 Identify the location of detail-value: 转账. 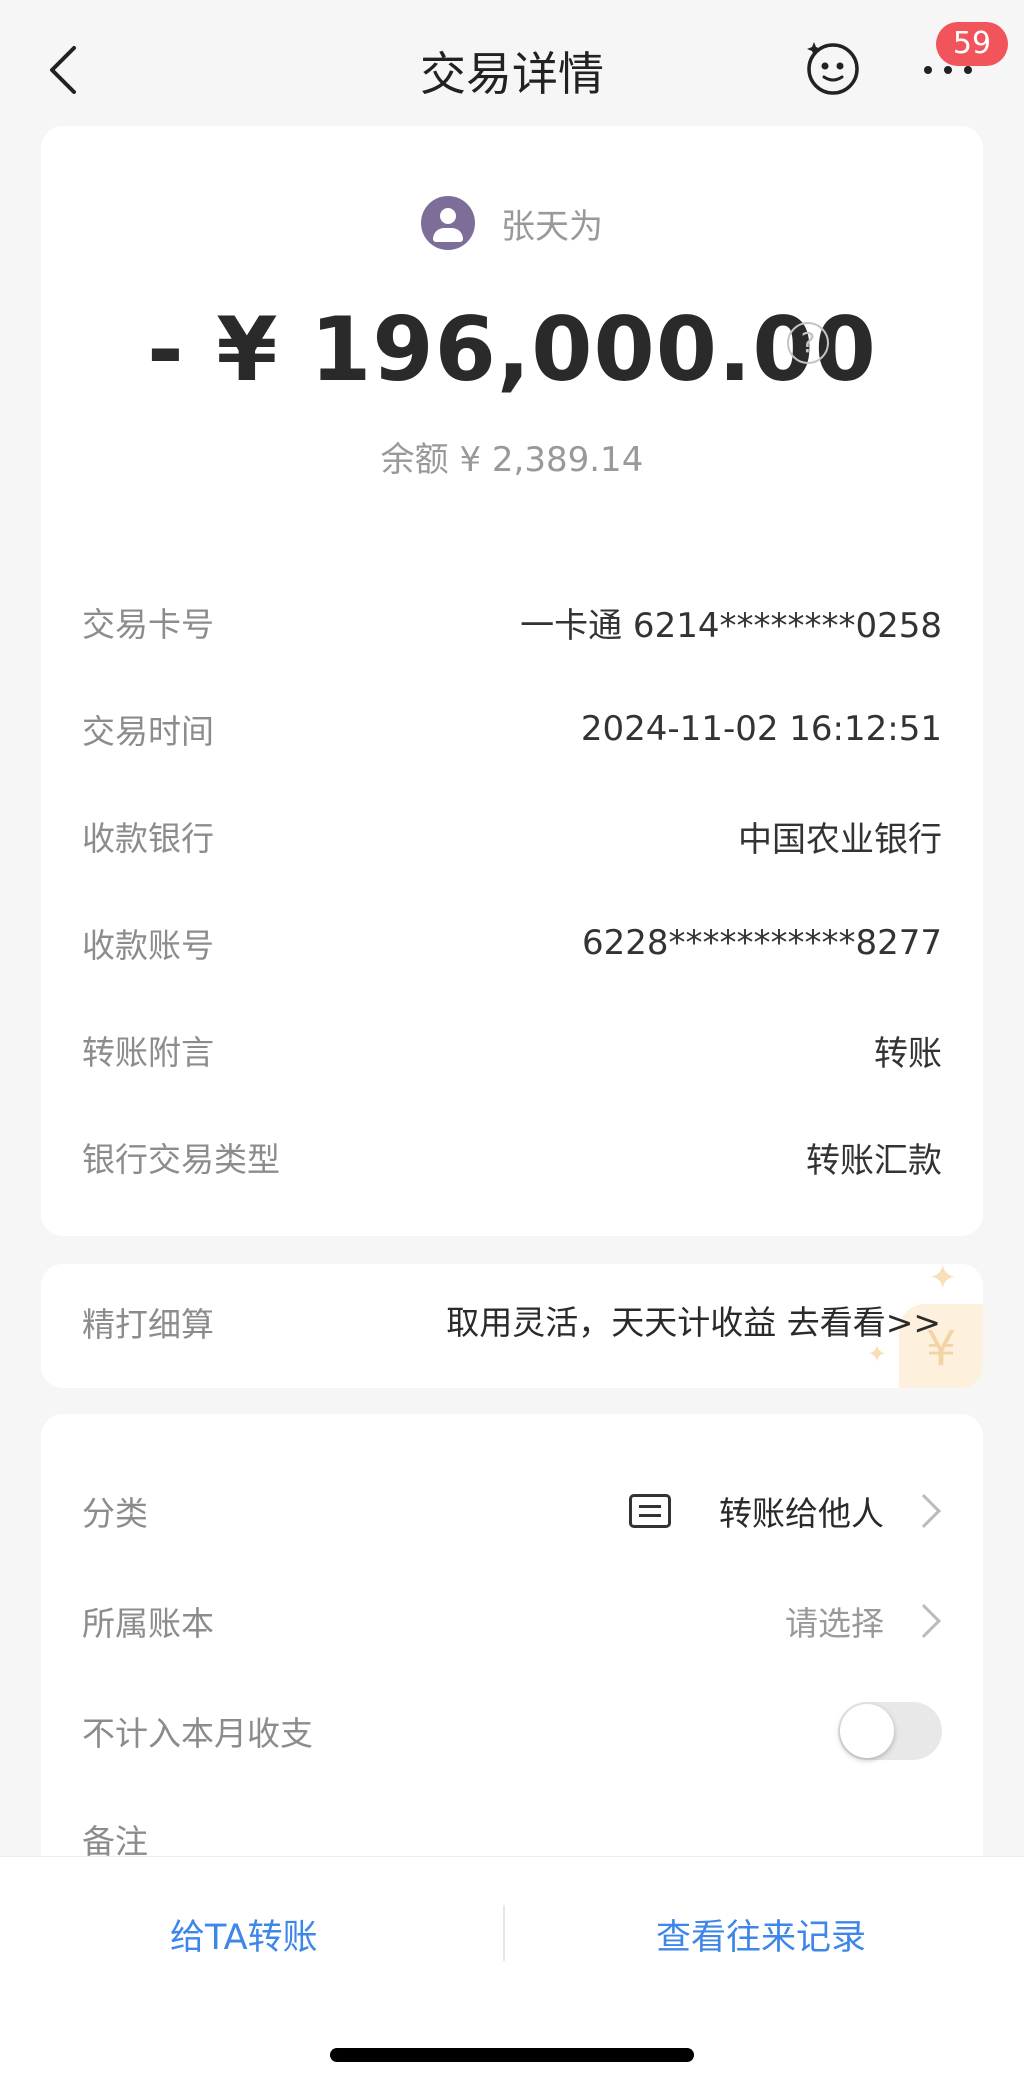
(908, 1053).